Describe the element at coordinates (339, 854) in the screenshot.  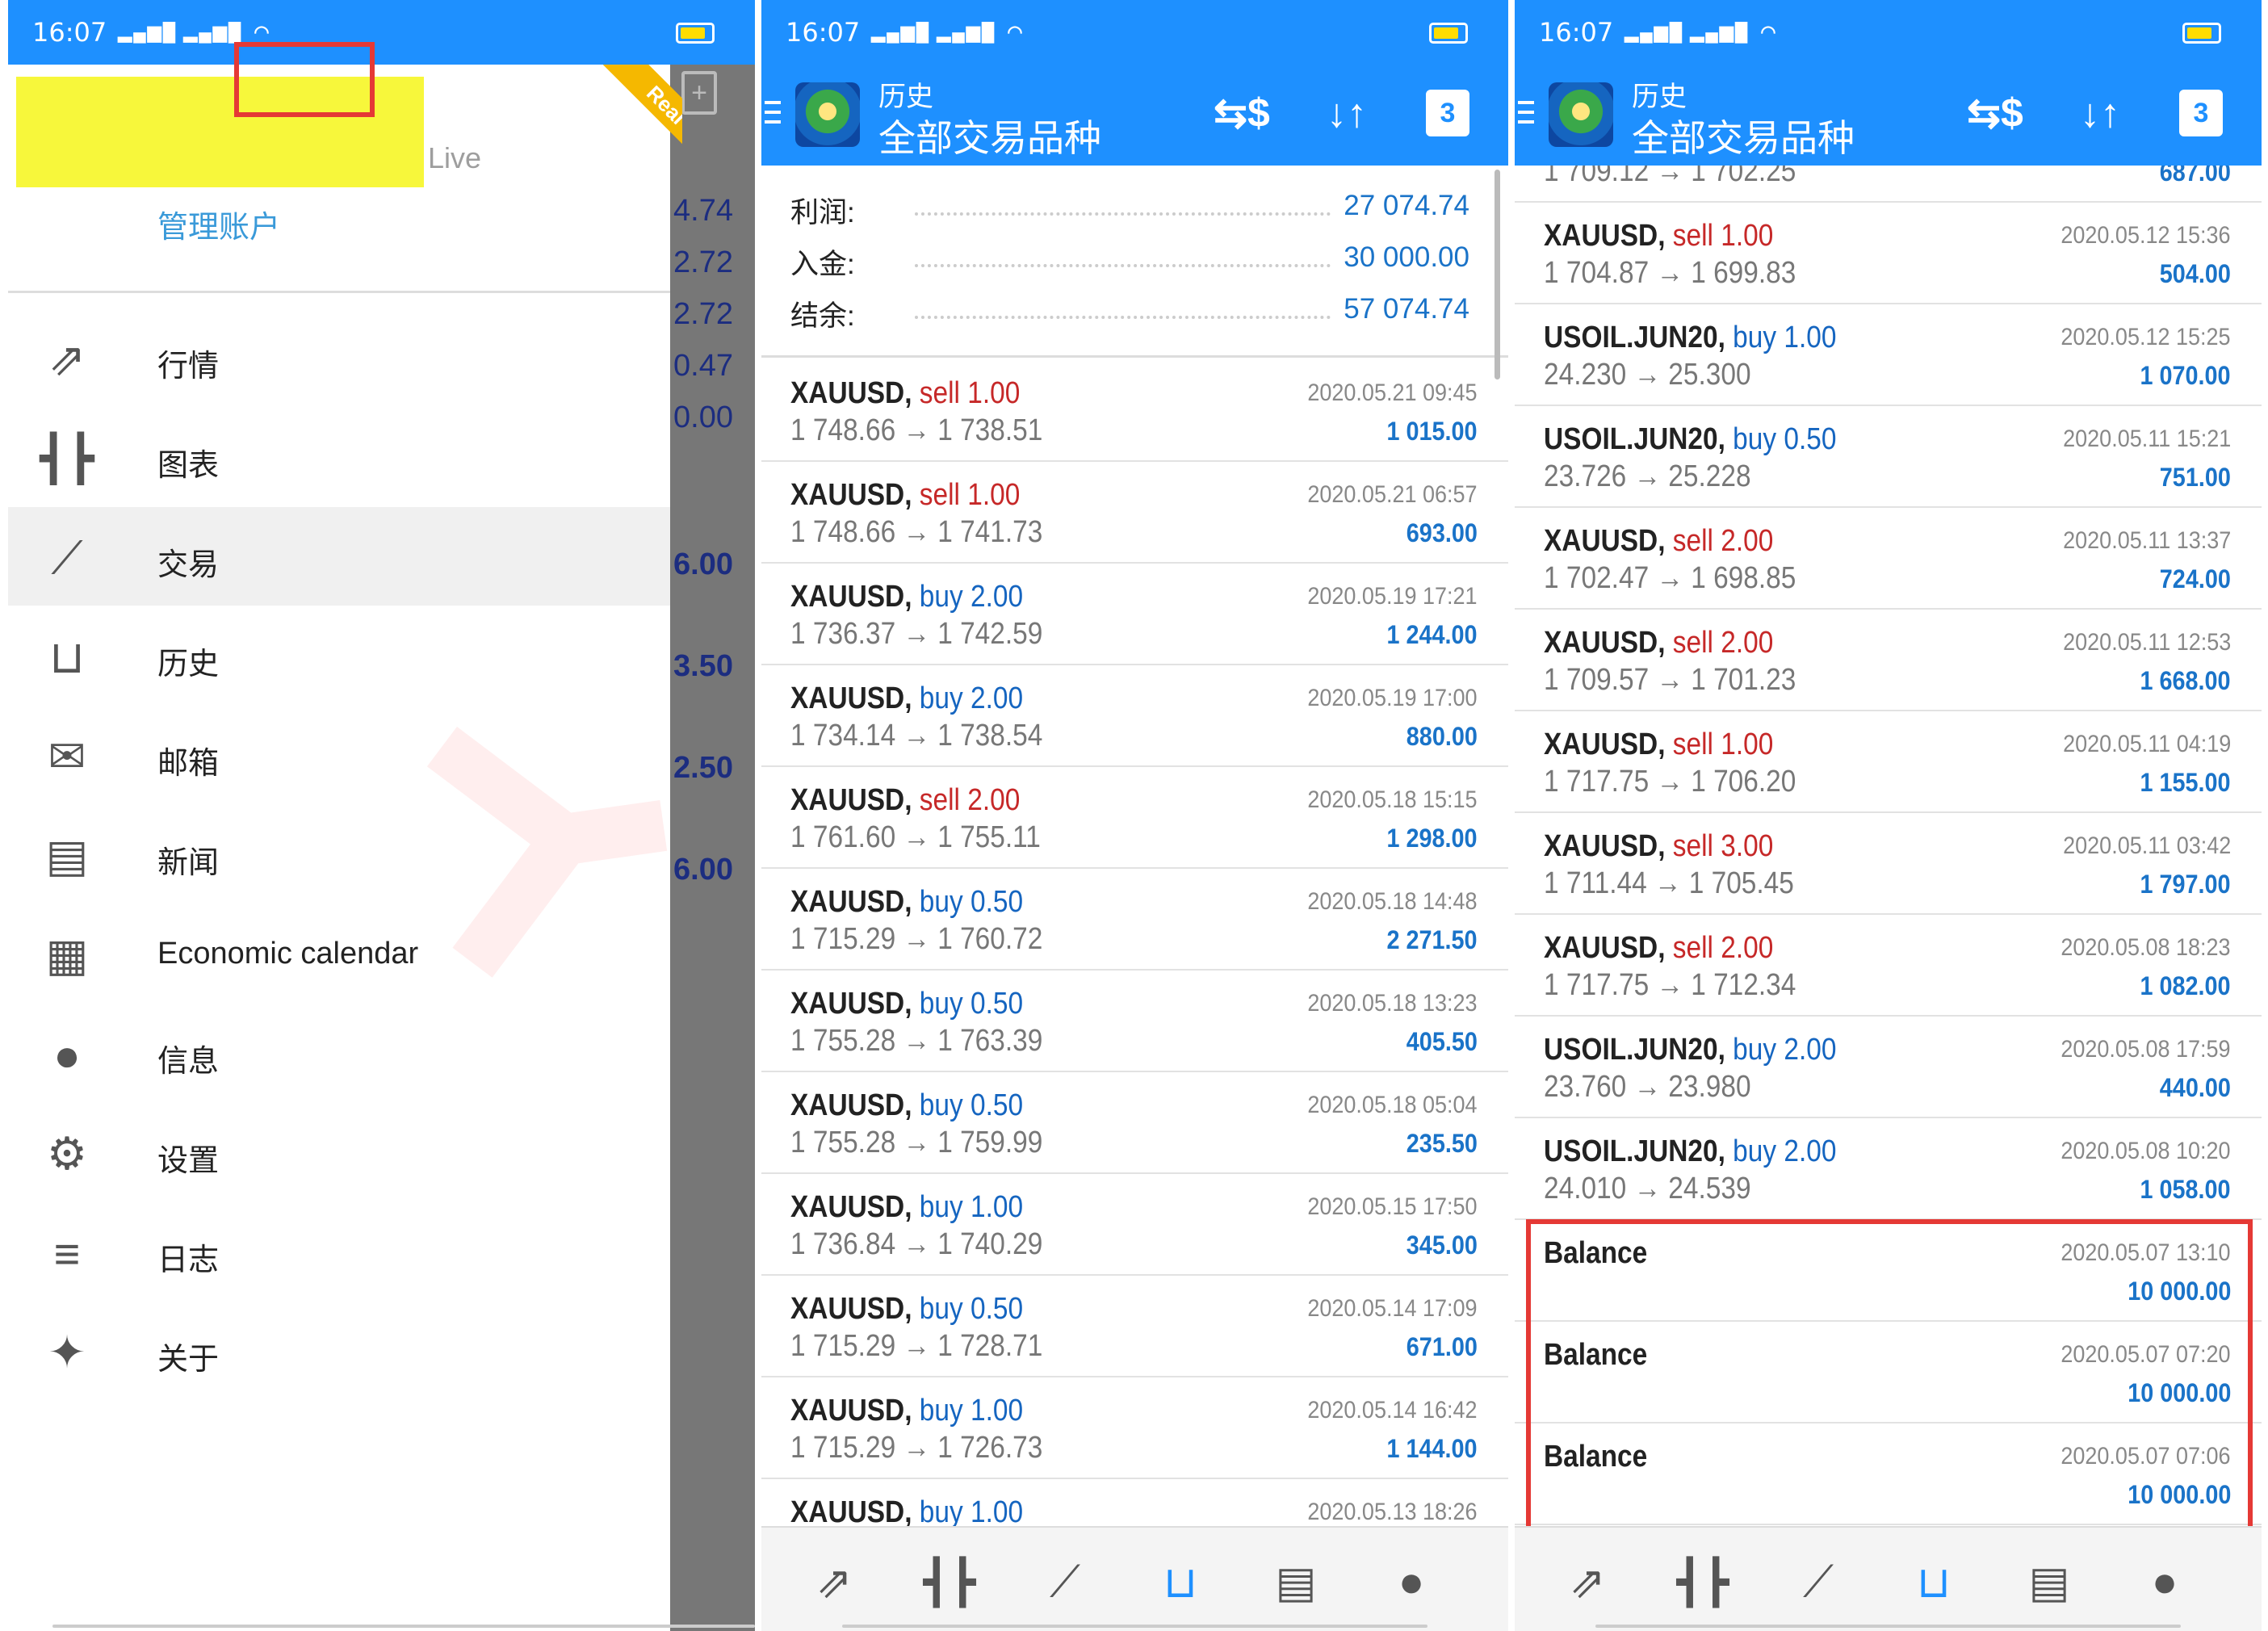
I see `drawer-item-5: ▤ 新闻` at that location.